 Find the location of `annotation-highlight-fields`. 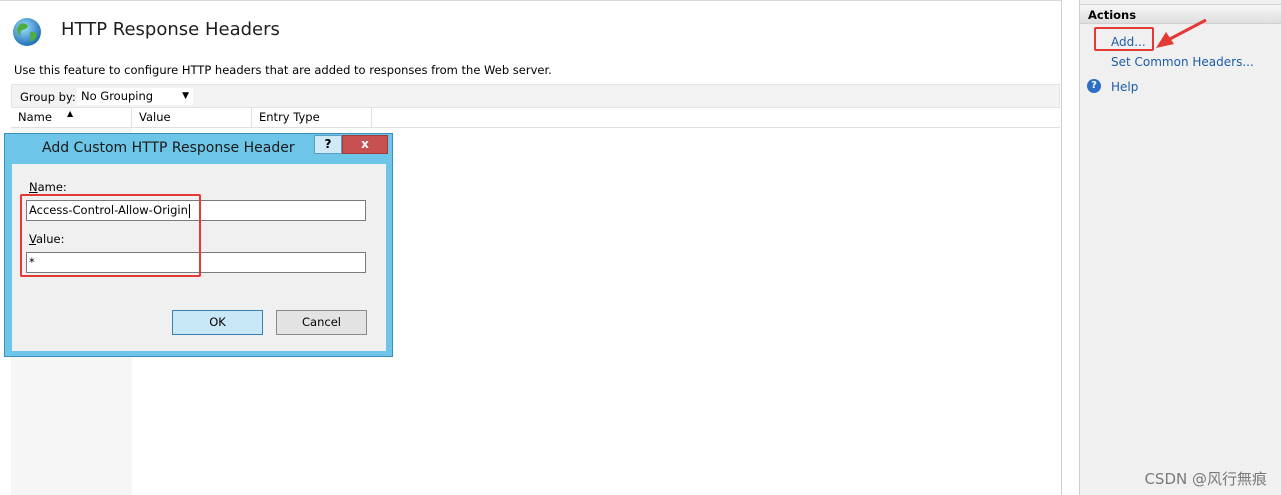

annotation-highlight-fields is located at coordinates (110, 235).